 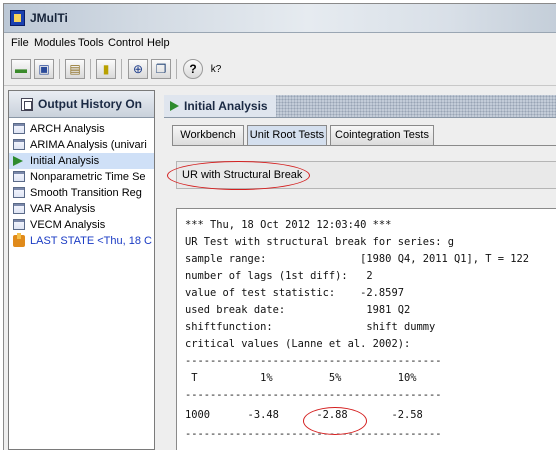 What do you see at coordinates (364, 145) in the screenshot?
I see `tab-divider` at bounding box center [364, 145].